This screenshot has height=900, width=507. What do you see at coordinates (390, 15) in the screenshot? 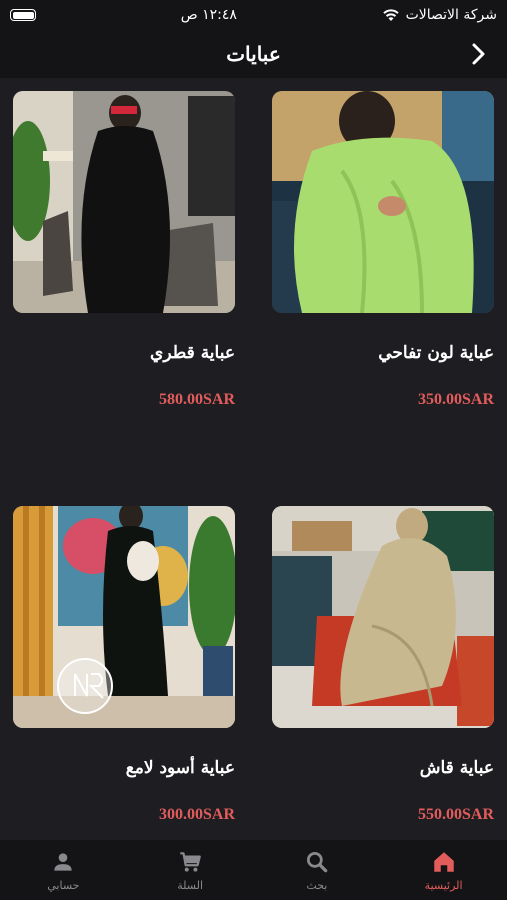
I see `wifi-icon` at bounding box center [390, 15].